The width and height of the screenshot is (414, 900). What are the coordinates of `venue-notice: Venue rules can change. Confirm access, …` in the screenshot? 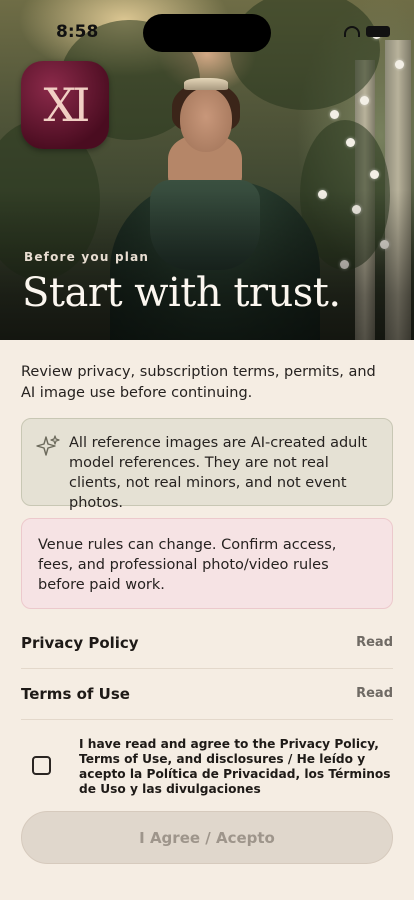 It's located at (207, 563).